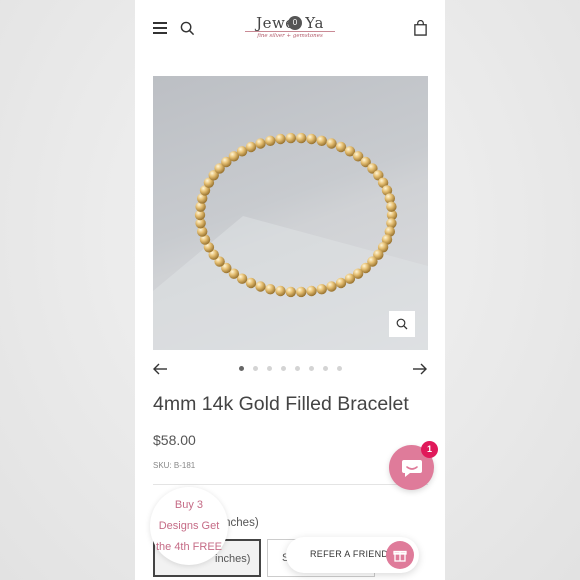  Describe the element at coordinates (174, 440) in the screenshot. I see `product-price: $58.00` at that location.